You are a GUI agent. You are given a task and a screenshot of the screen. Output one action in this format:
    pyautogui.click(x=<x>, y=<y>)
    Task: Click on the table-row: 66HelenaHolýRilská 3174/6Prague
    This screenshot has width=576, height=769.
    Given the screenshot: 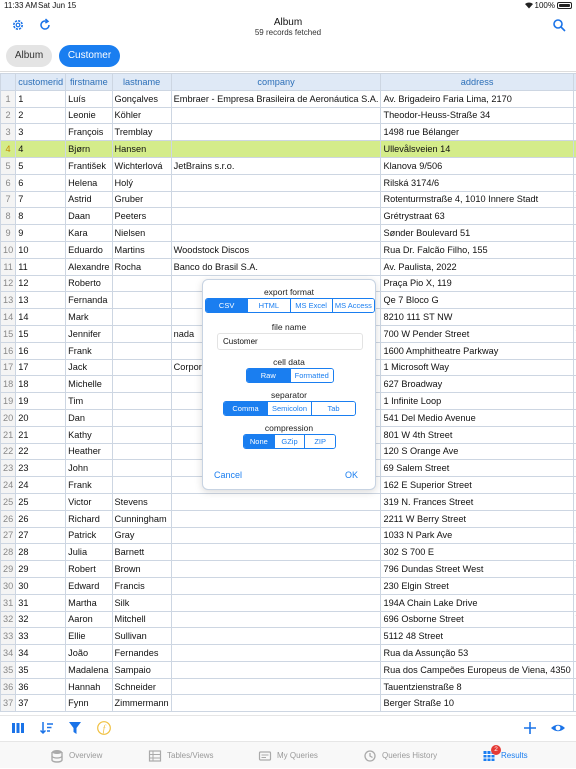 What is the action you would take?
    pyautogui.click(x=288, y=182)
    